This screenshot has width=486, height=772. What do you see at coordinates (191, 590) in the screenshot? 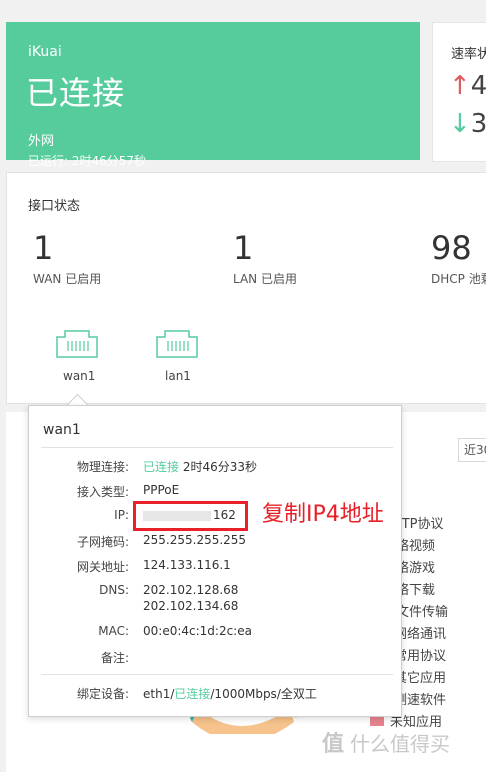
I see `dns-primary-value: 202.102.128.68` at bounding box center [191, 590].